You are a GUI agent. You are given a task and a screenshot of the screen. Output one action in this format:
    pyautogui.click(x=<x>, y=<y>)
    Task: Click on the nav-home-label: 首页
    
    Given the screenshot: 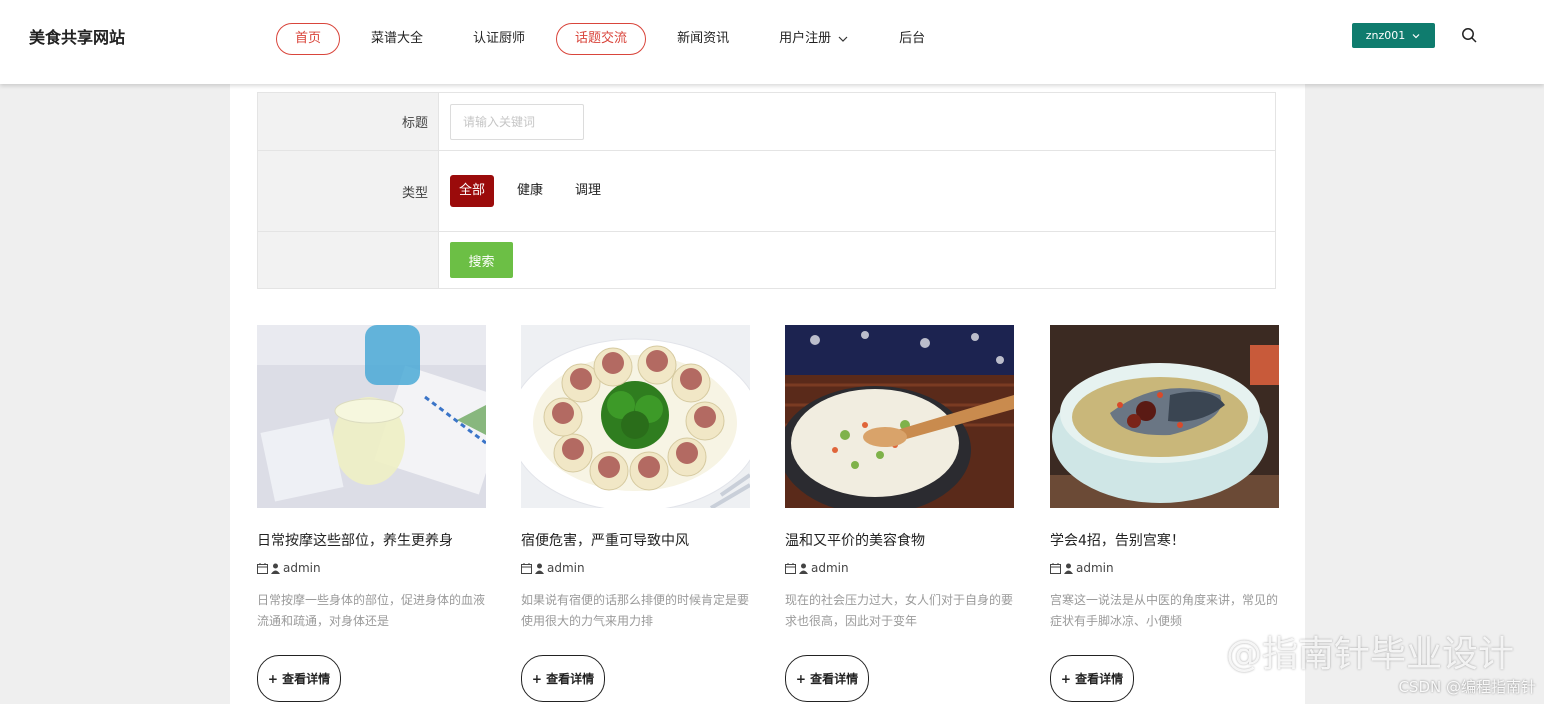 What is the action you would take?
    pyautogui.click(x=308, y=38)
    